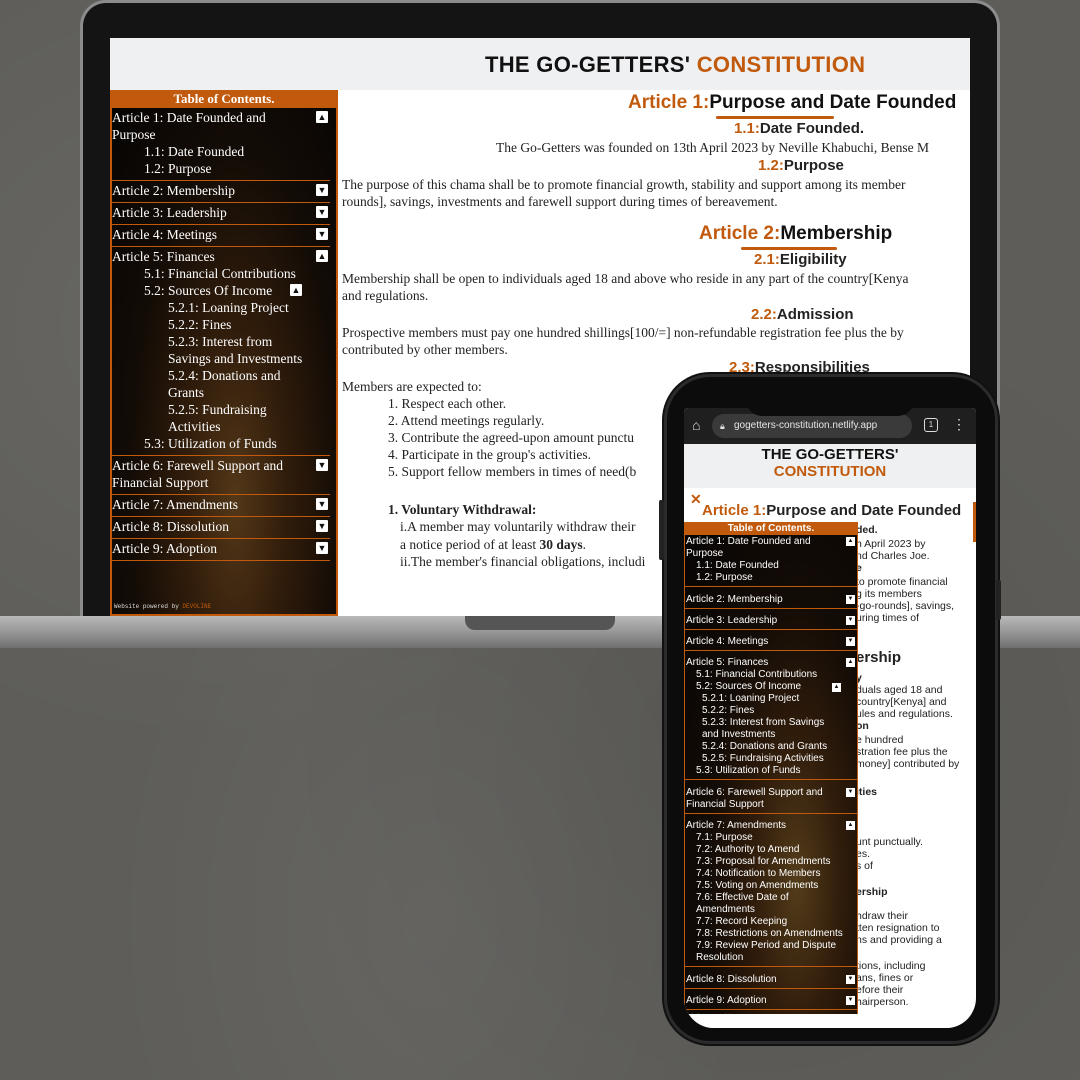  Describe the element at coordinates (959, 424) in the screenshot. I see `kebab-menu-icon: ⋮` at that location.